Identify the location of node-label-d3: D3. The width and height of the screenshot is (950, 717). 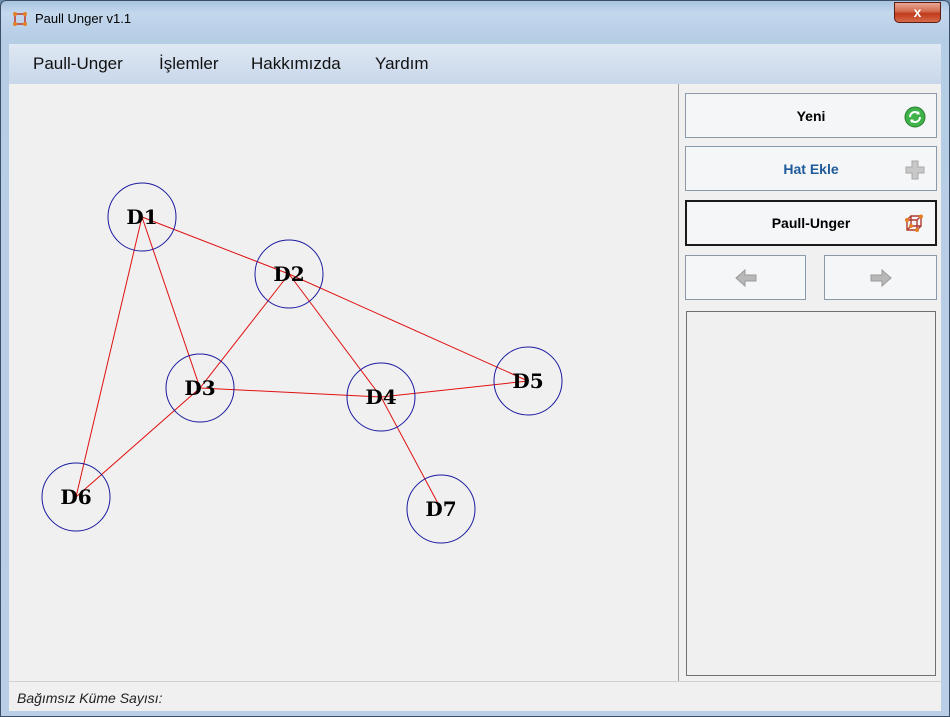
(199, 388).